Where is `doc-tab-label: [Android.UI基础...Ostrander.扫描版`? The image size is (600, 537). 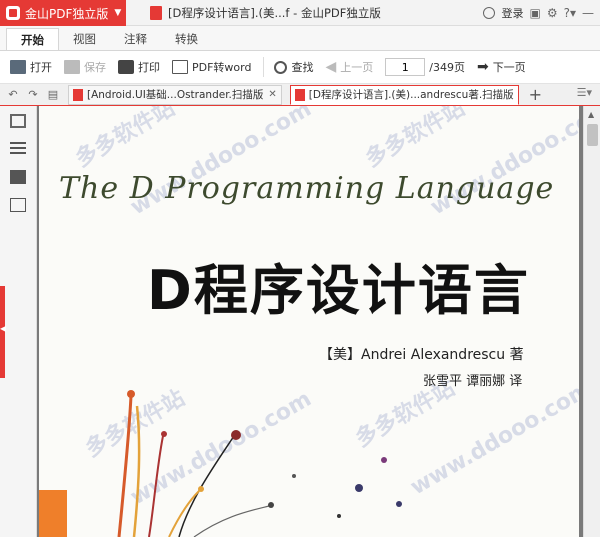
doc-tab-label: [Android.UI基础...Ostrander.扫描版 is located at coordinates (175, 95).